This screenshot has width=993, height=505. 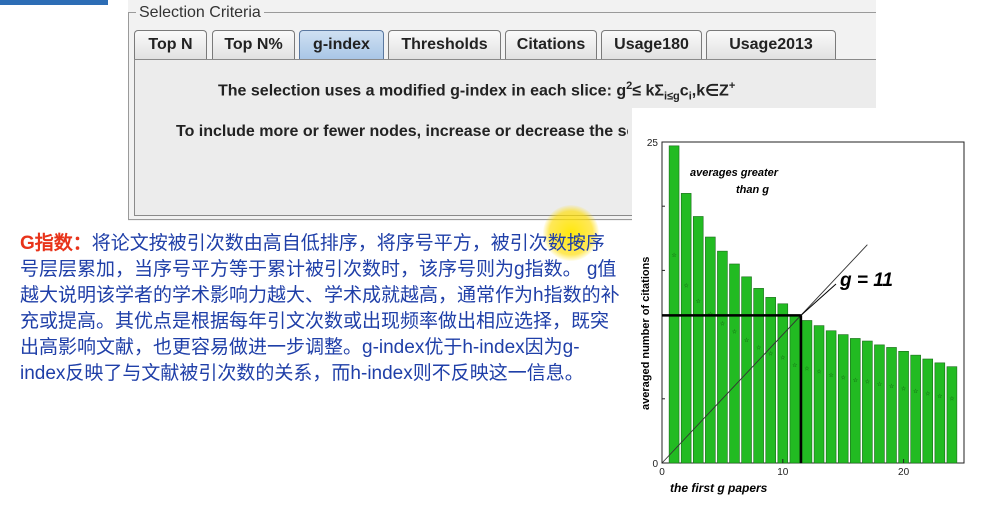 I want to click on group-title: Selection Criteria, so click(x=200, y=13).